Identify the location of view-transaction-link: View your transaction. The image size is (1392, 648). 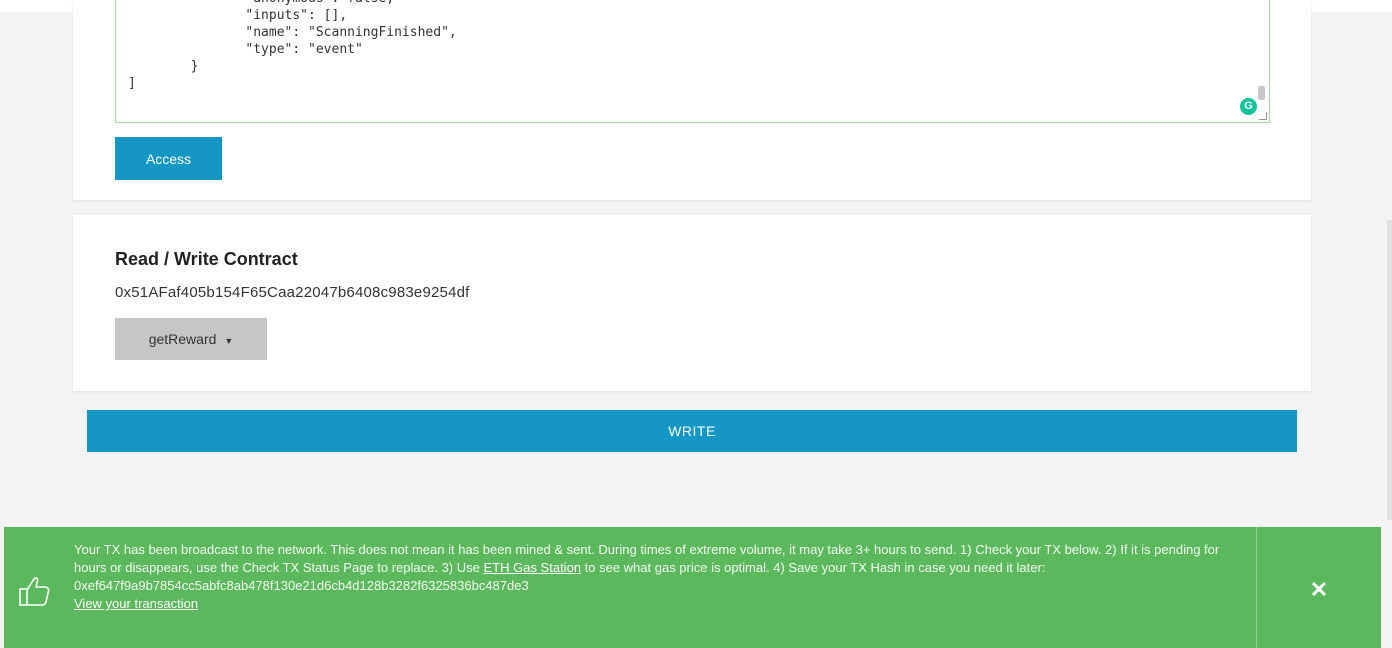
(136, 603).